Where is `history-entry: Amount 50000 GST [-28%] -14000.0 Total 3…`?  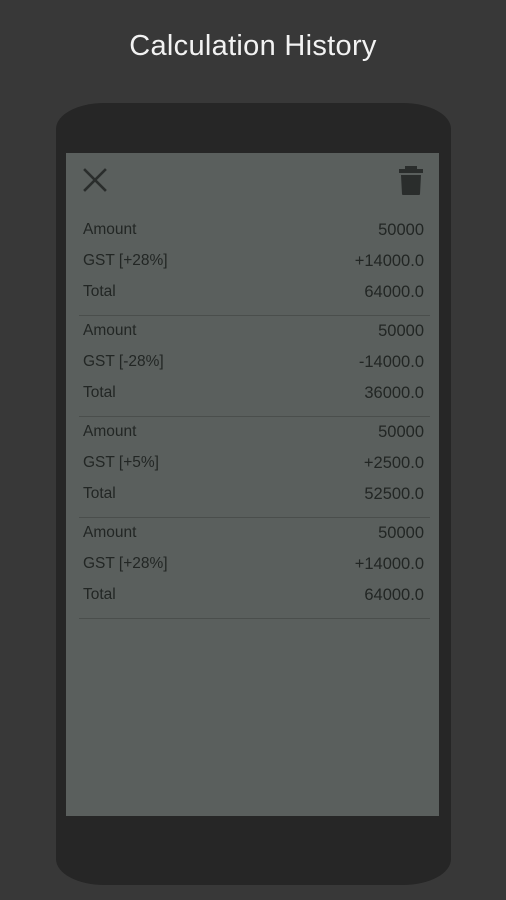 history-entry: Amount 50000 GST [-28%] -14000.0 Total 3… is located at coordinates (254, 366).